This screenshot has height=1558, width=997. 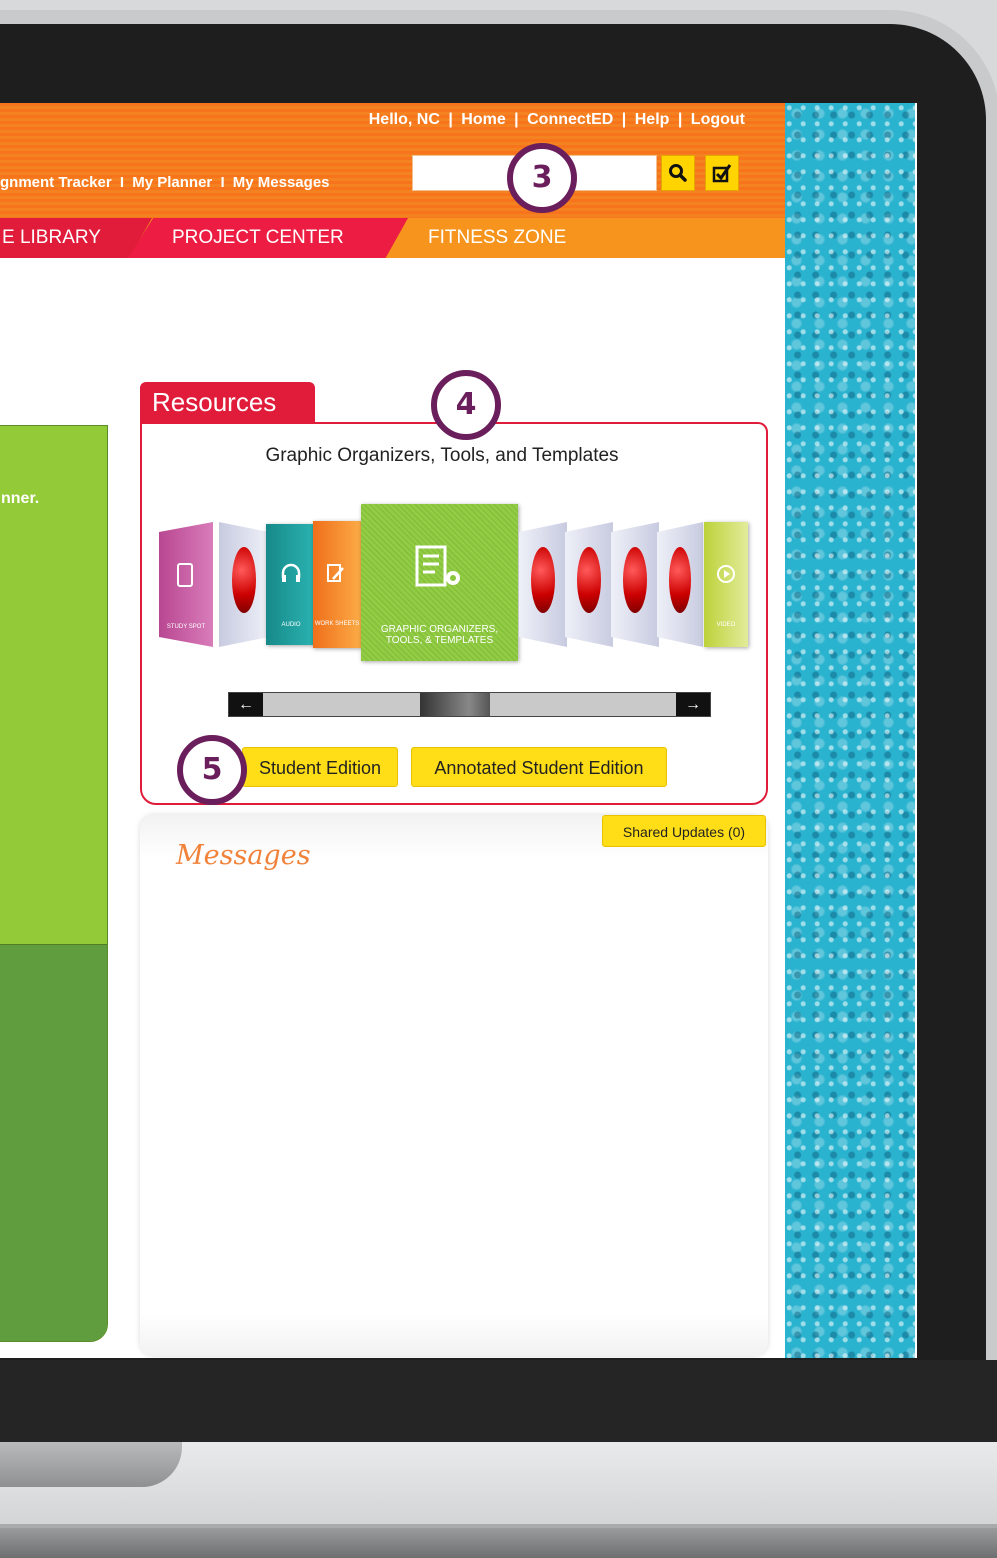 I want to click on search-icon, so click(x=678, y=173).